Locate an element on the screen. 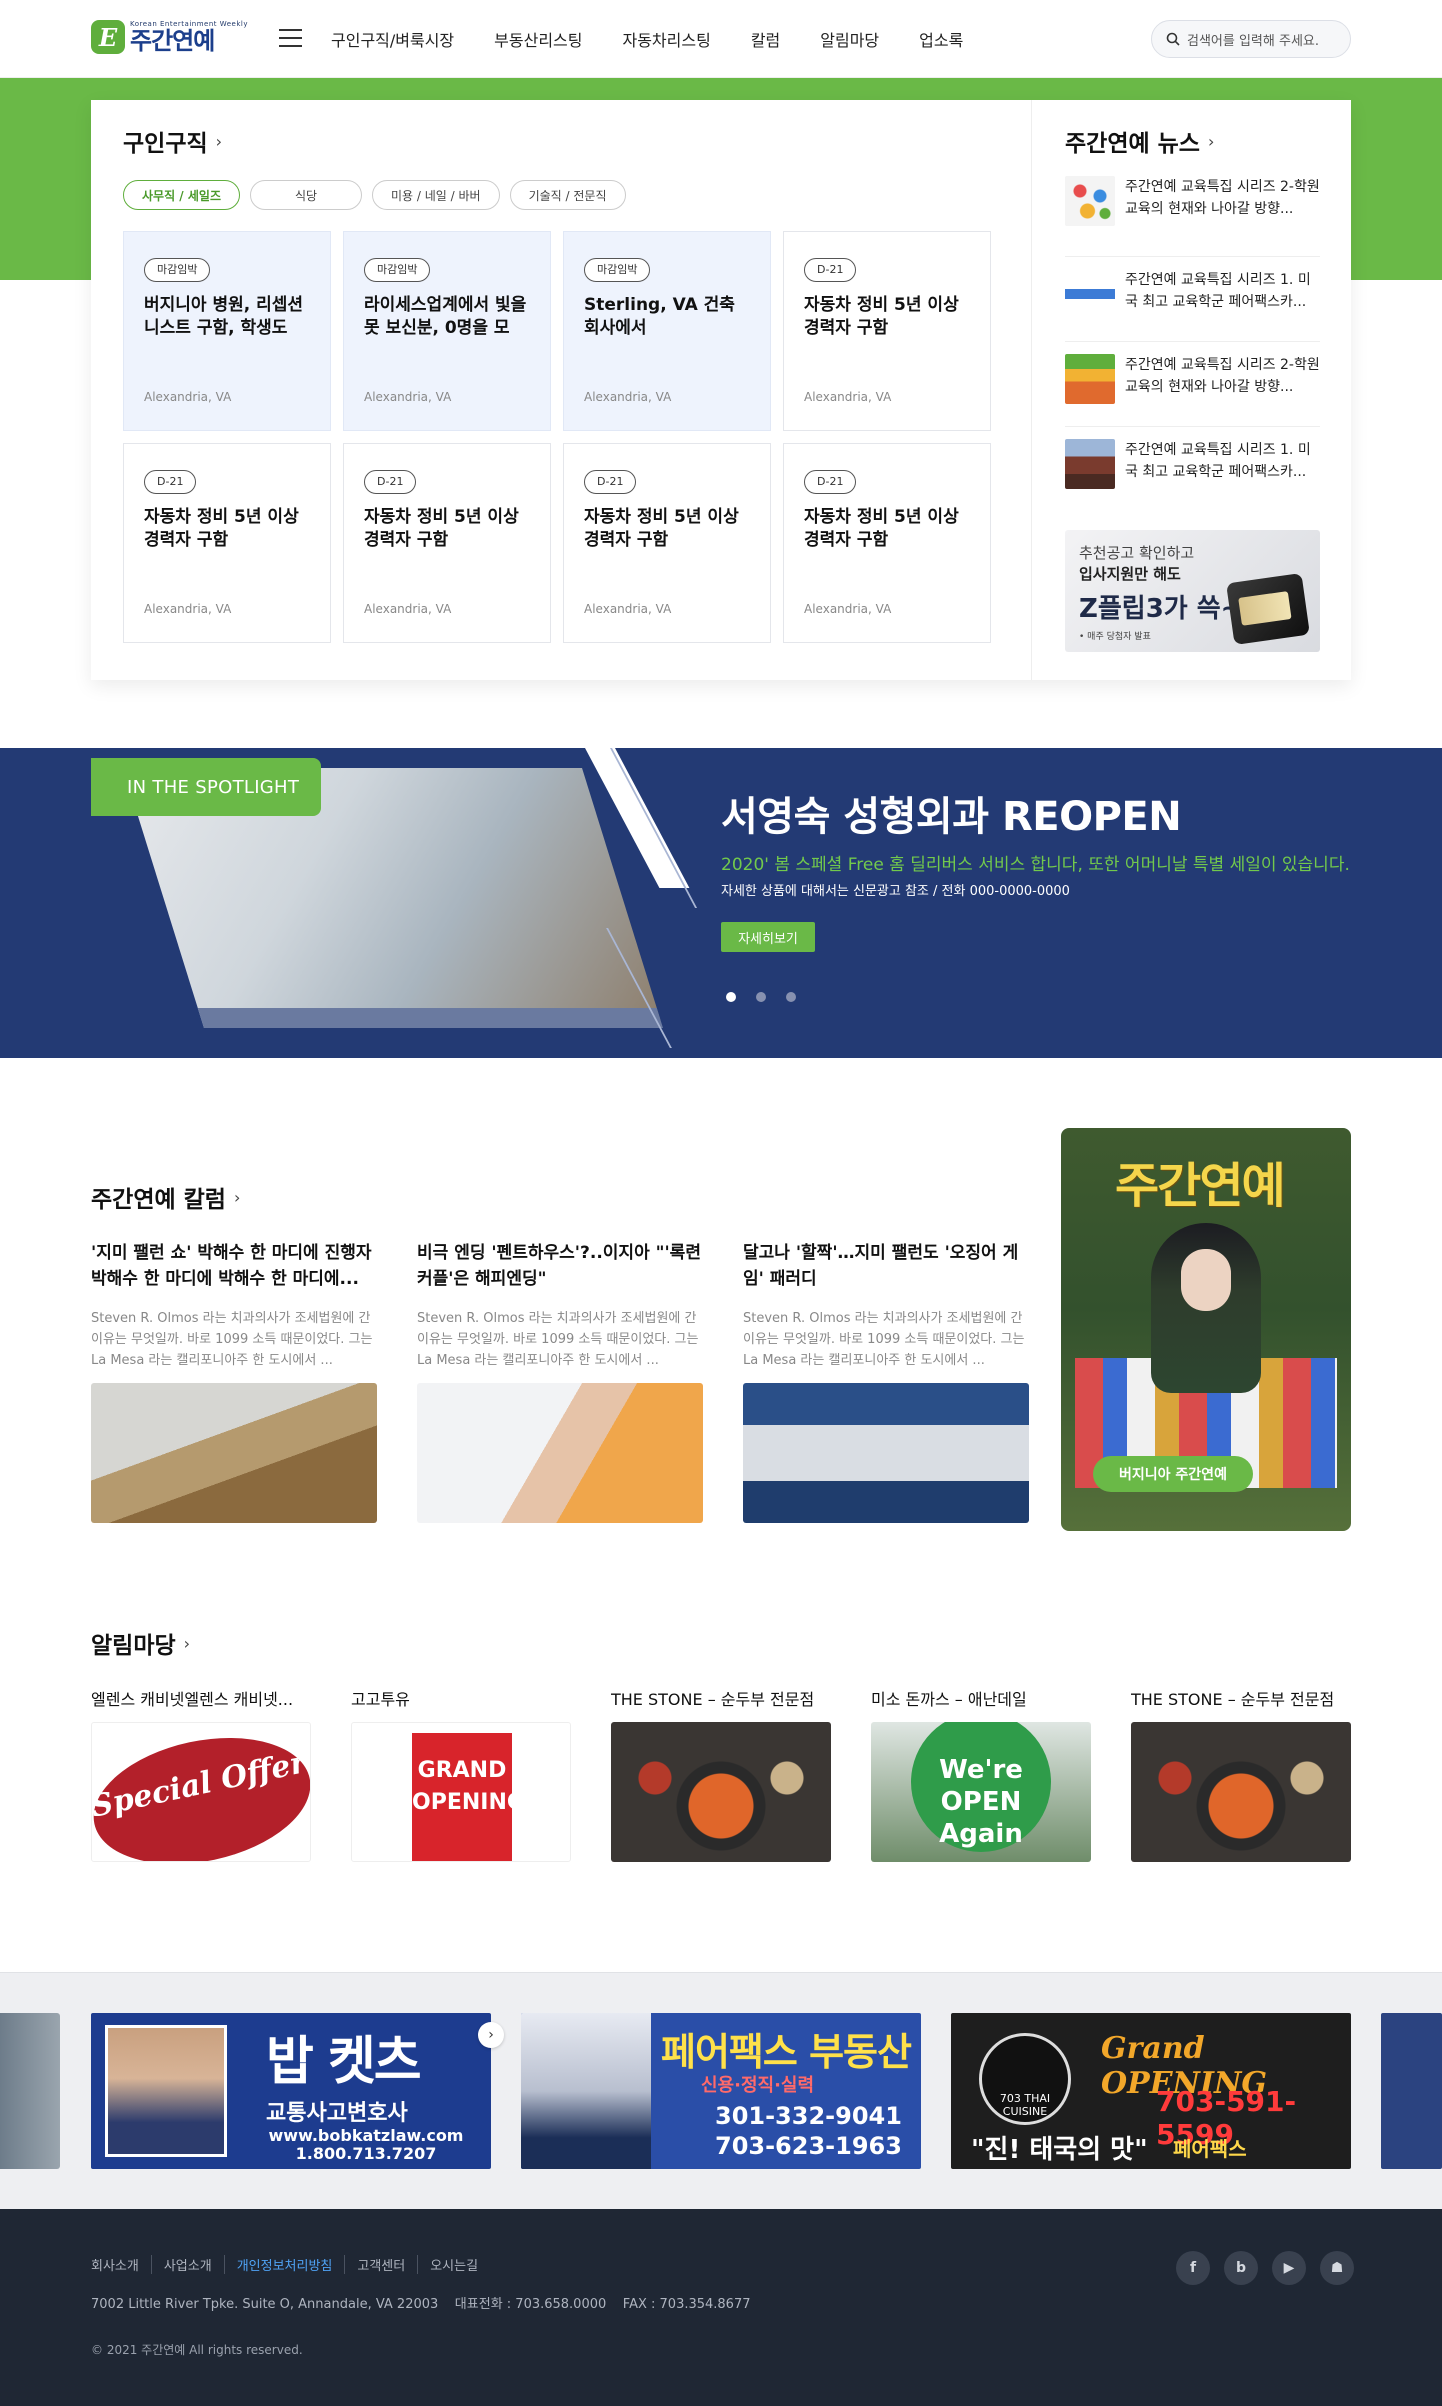  nav-item-column: 칼럼 is located at coordinates (765, 39).